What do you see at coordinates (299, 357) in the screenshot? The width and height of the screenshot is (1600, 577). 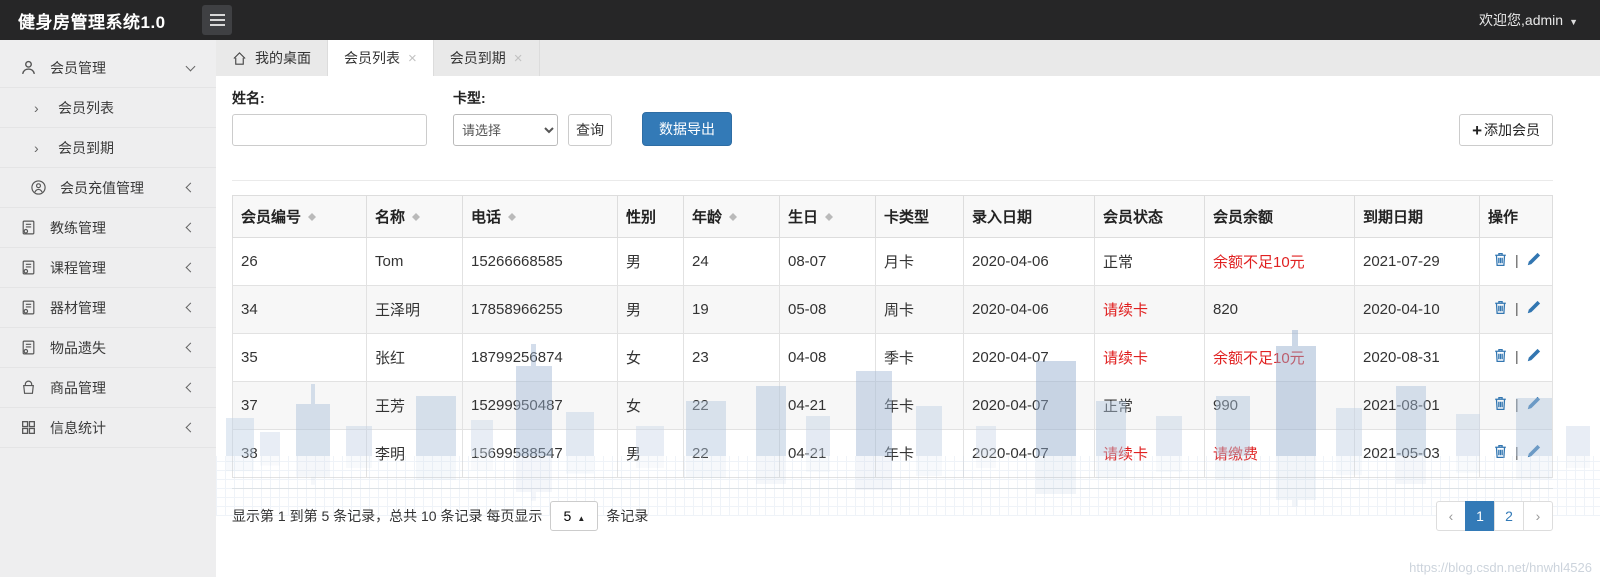 I see `cell-member-id: 35` at bounding box center [299, 357].